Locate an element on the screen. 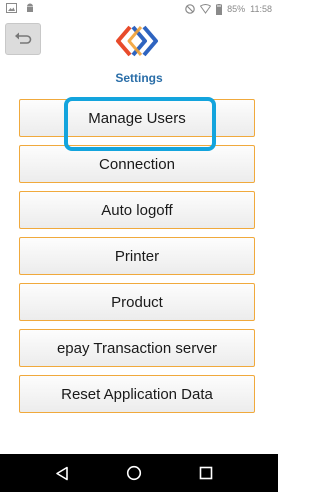 The height and width of the screenshot is (492, 320). dnd-icon is located at coordinates (190, 9).